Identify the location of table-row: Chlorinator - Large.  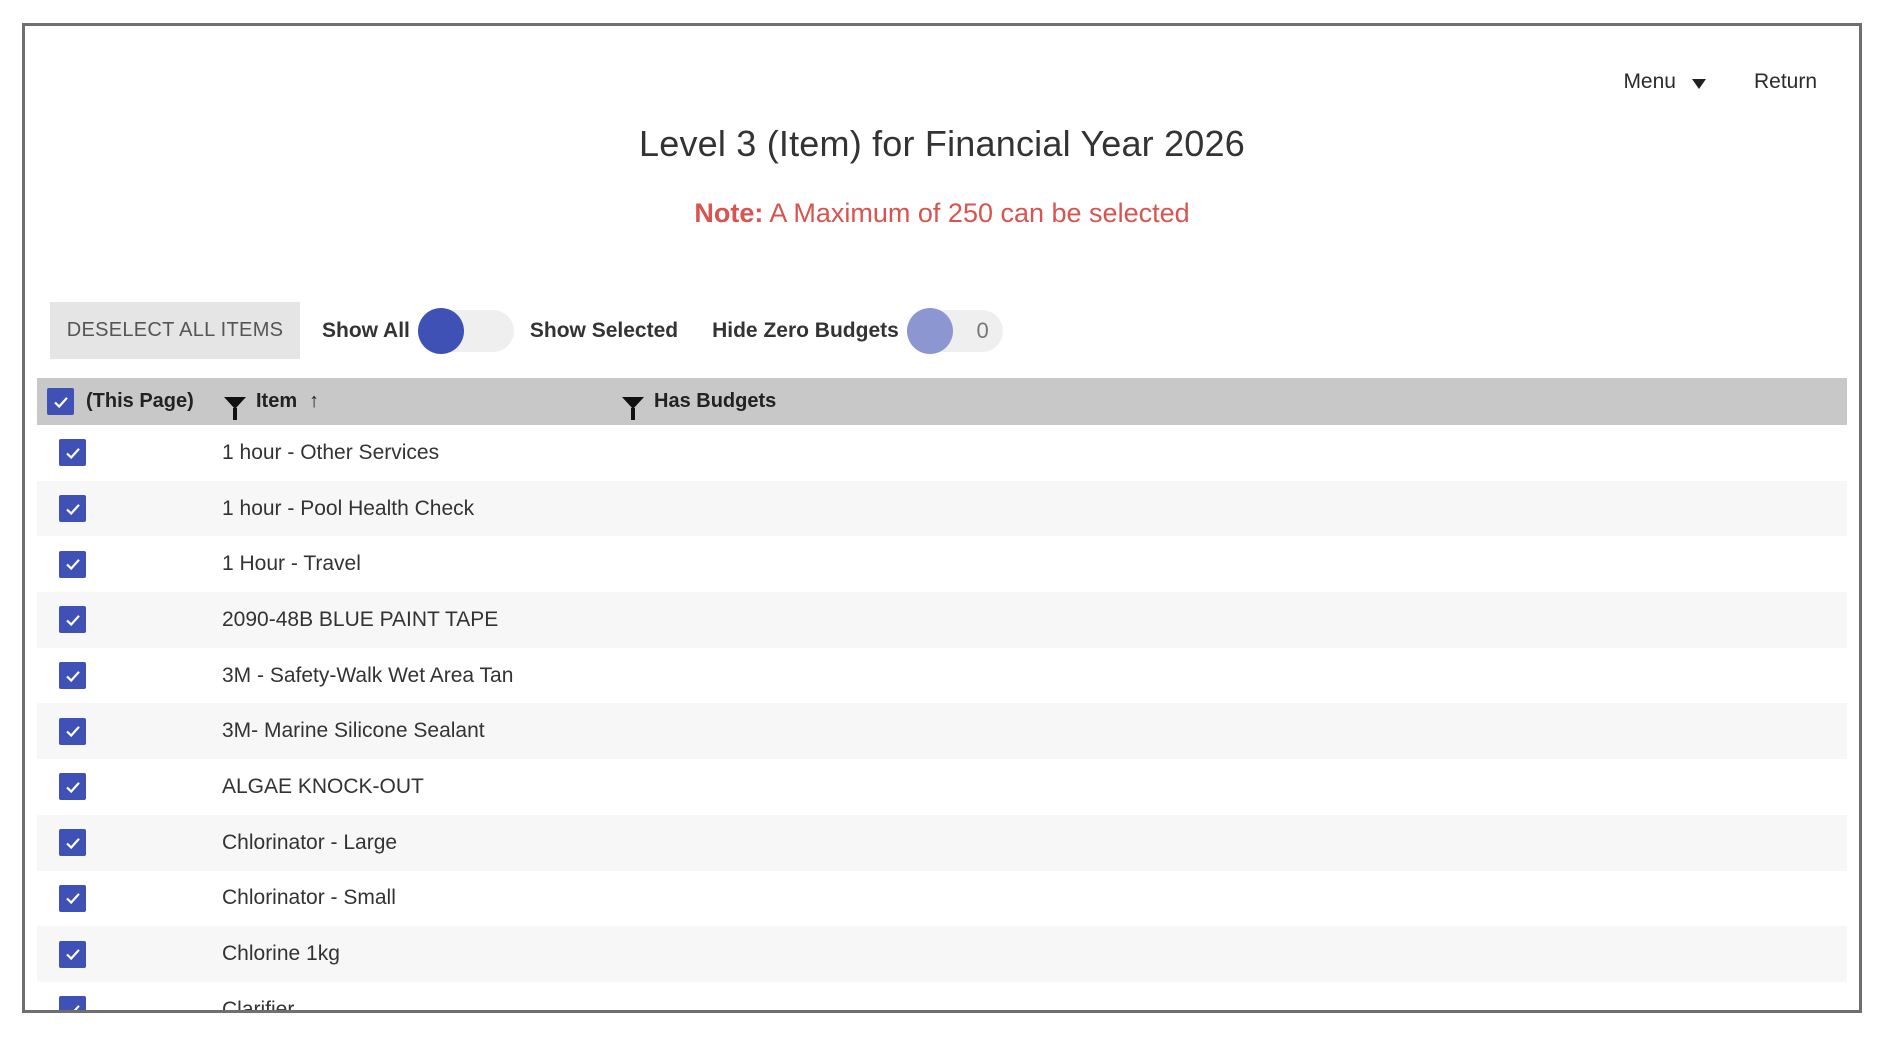
(942, 842).